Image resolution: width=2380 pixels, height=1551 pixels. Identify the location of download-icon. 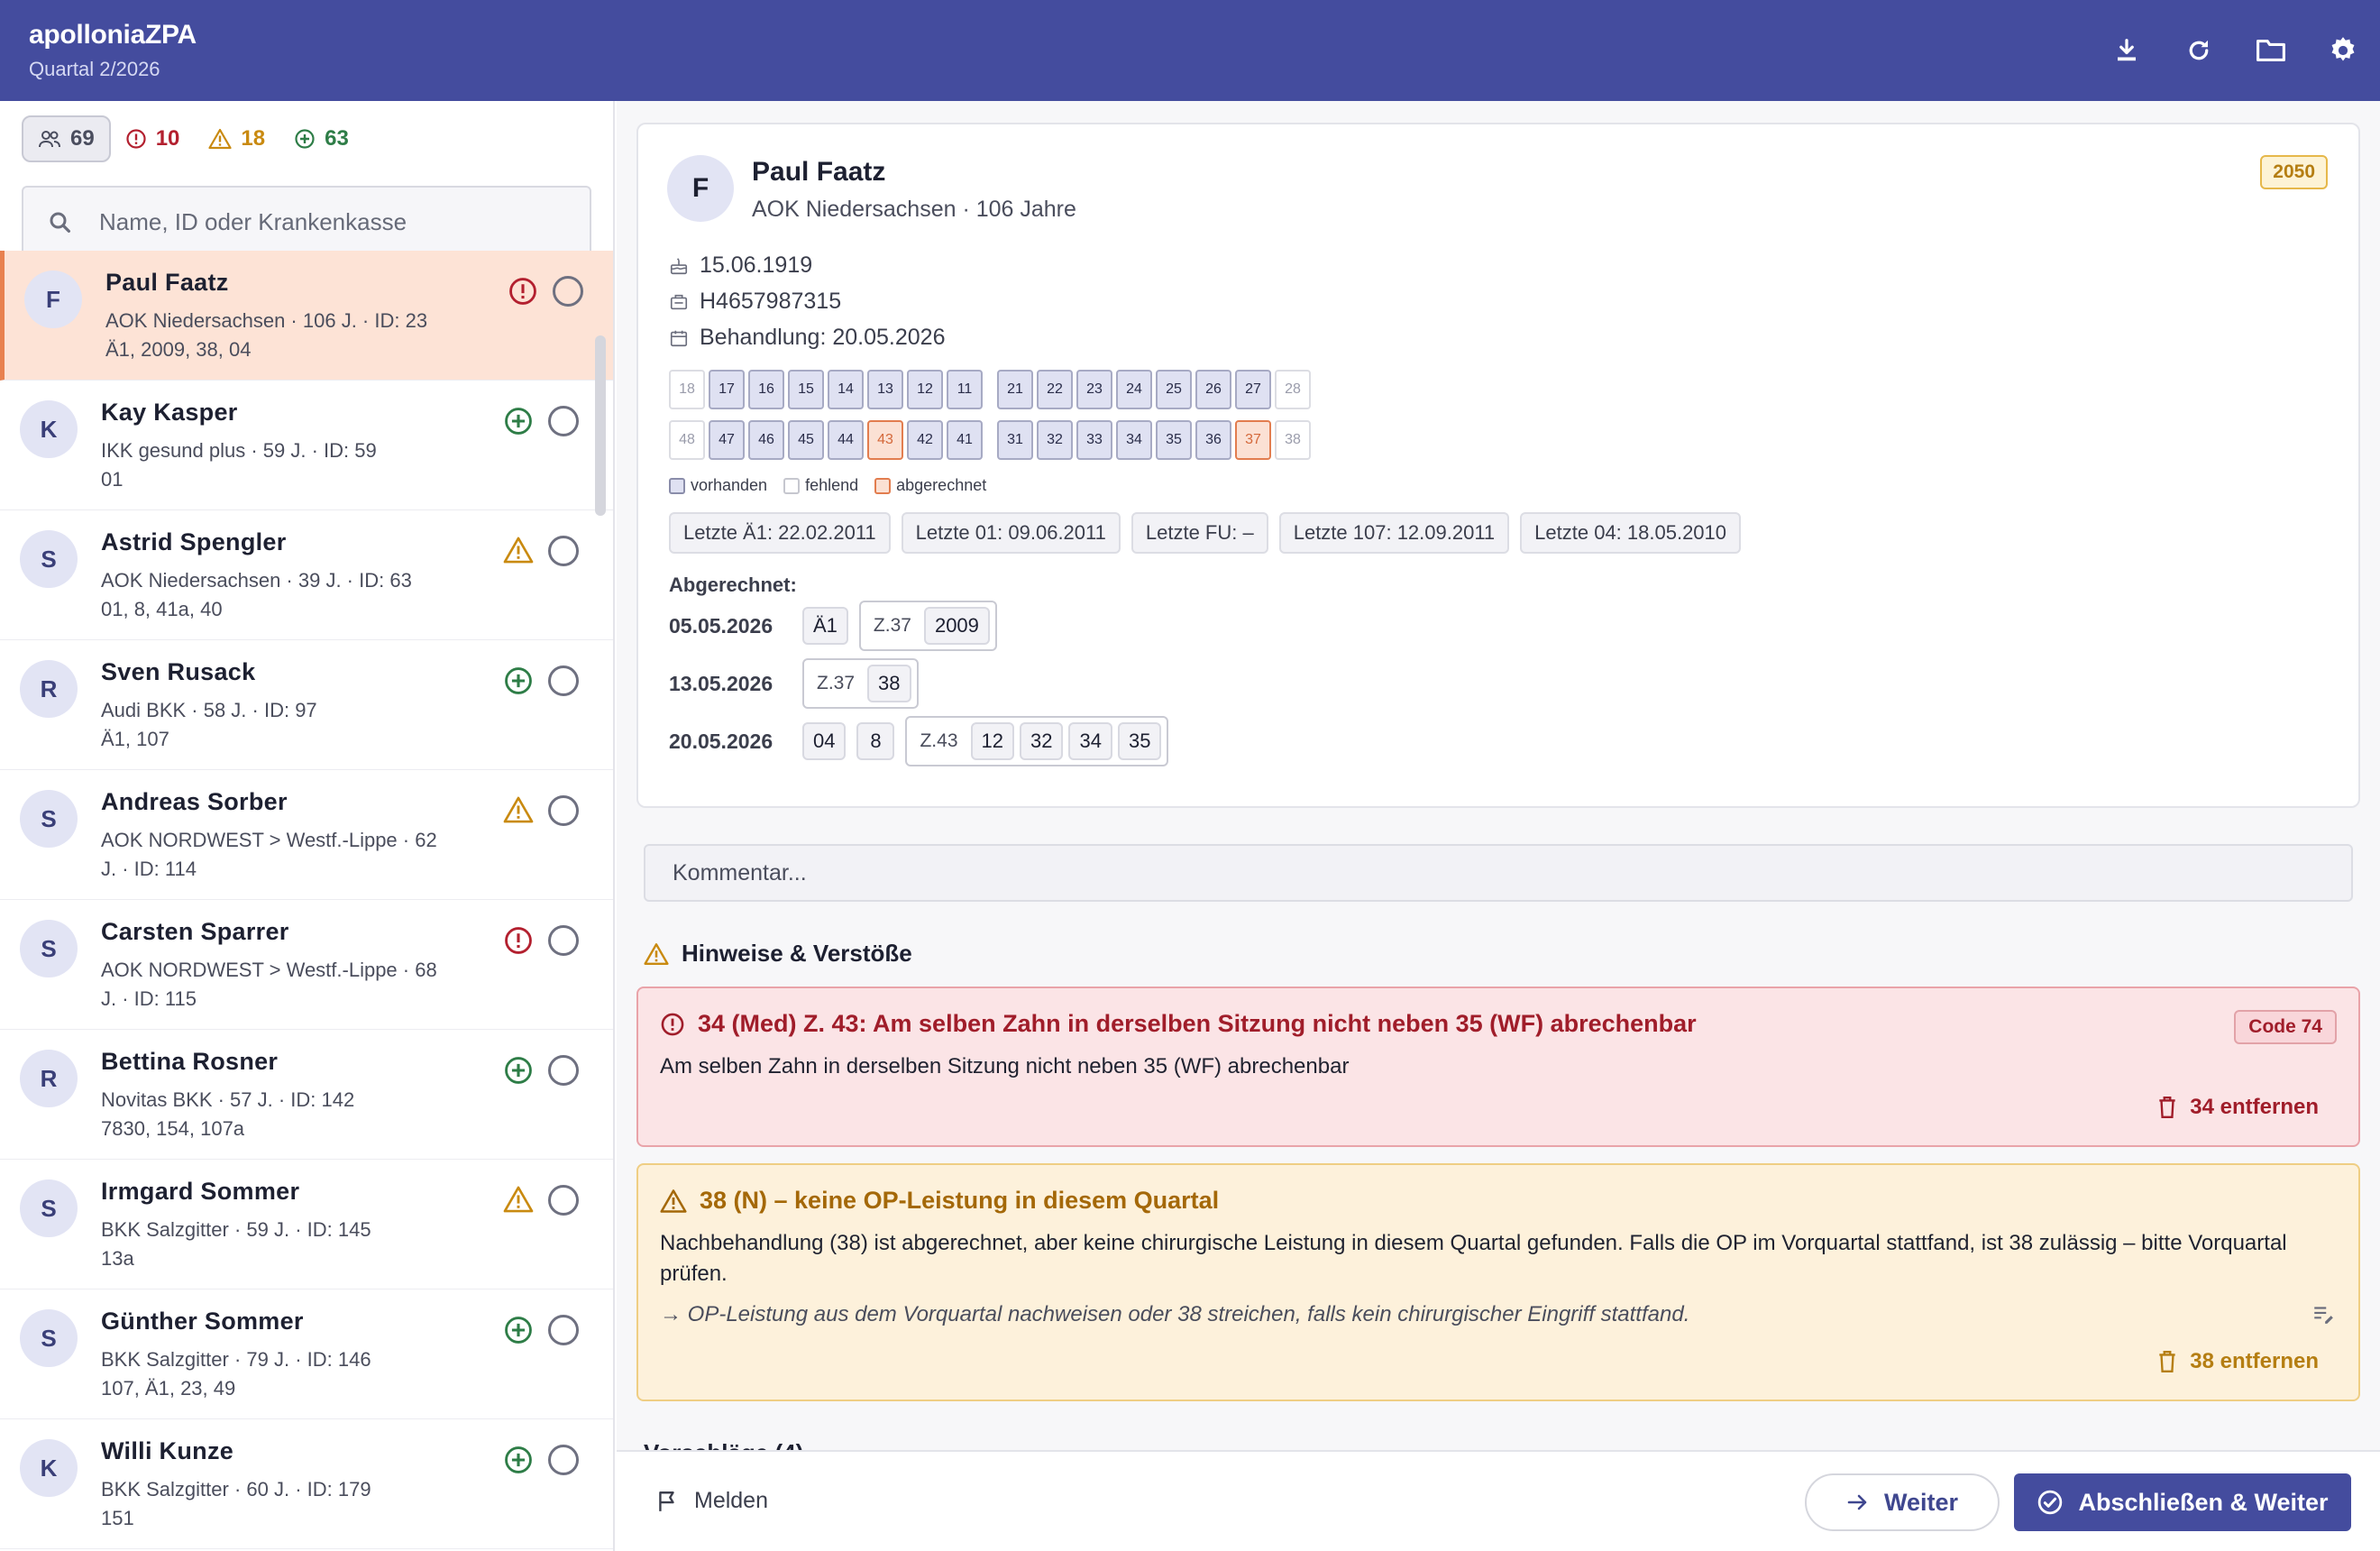
(2127, 50).